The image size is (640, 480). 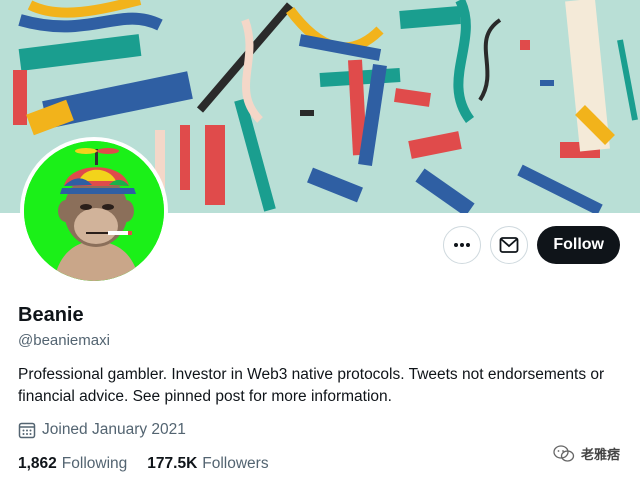 I want to click on joined-date: Joined January 2021, so click(x=102, y=430).